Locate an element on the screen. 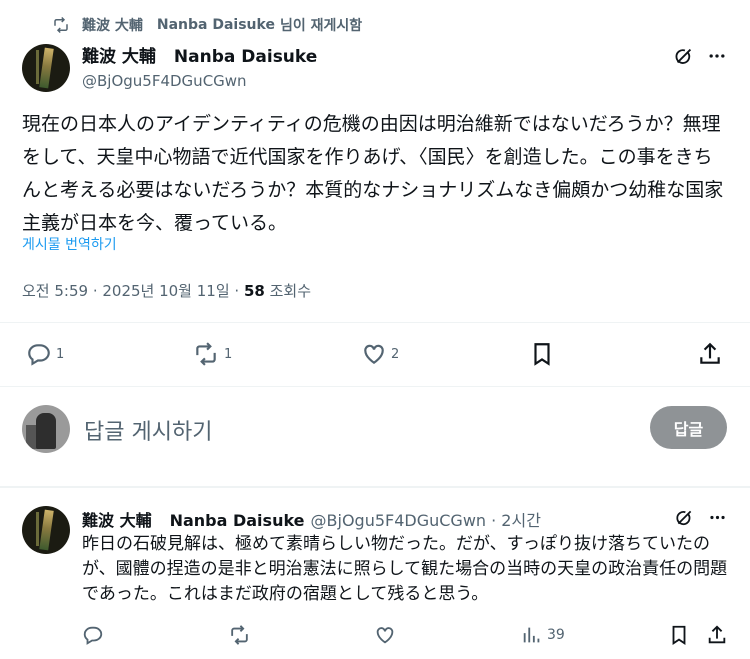  reply-bookmark-action is located at coordinates (681, 635).